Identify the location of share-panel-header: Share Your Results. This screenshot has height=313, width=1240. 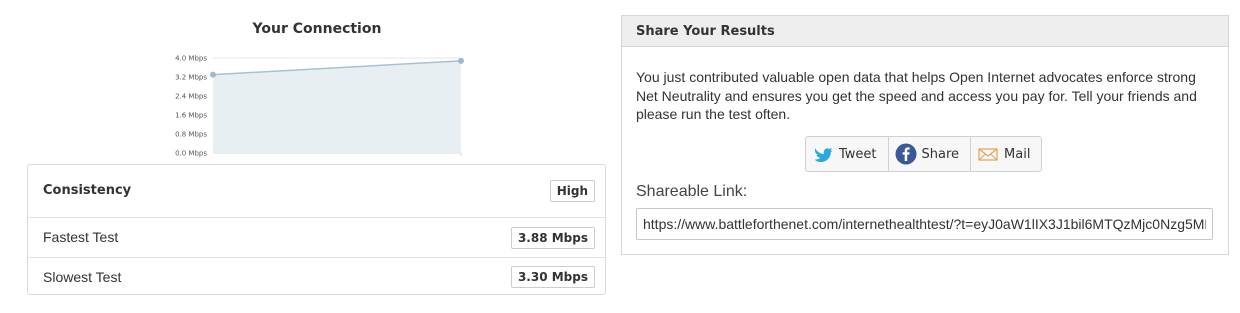
(925, 31).